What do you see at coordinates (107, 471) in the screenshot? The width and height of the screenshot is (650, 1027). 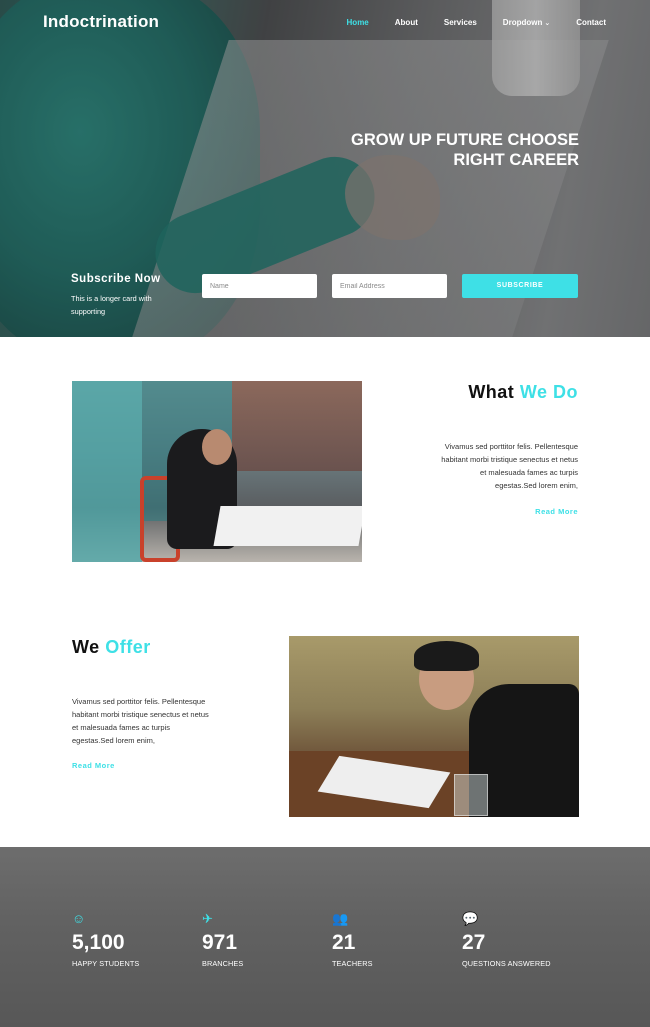 I see `photo-wall` at bounding box center [107, 471].